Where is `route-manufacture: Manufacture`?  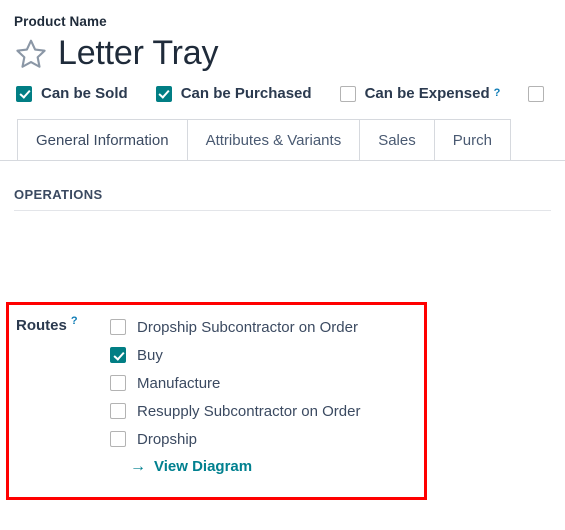
route-manufacture: Manufacture is located at coordinates (235, 383).